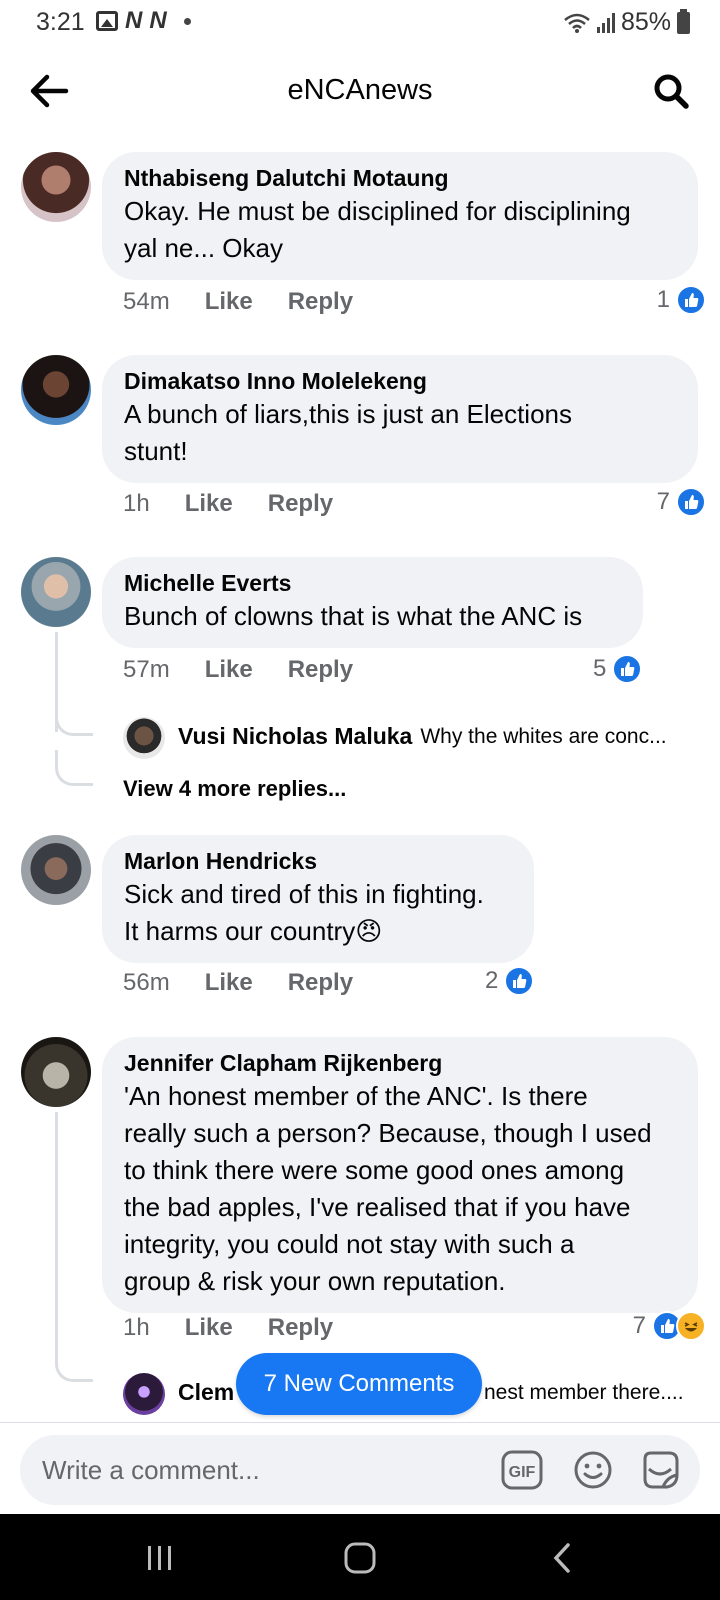 The width and height of the screenshot is (720, 1600). I want to click on gif-icon: GIF, so click(522, 1470).